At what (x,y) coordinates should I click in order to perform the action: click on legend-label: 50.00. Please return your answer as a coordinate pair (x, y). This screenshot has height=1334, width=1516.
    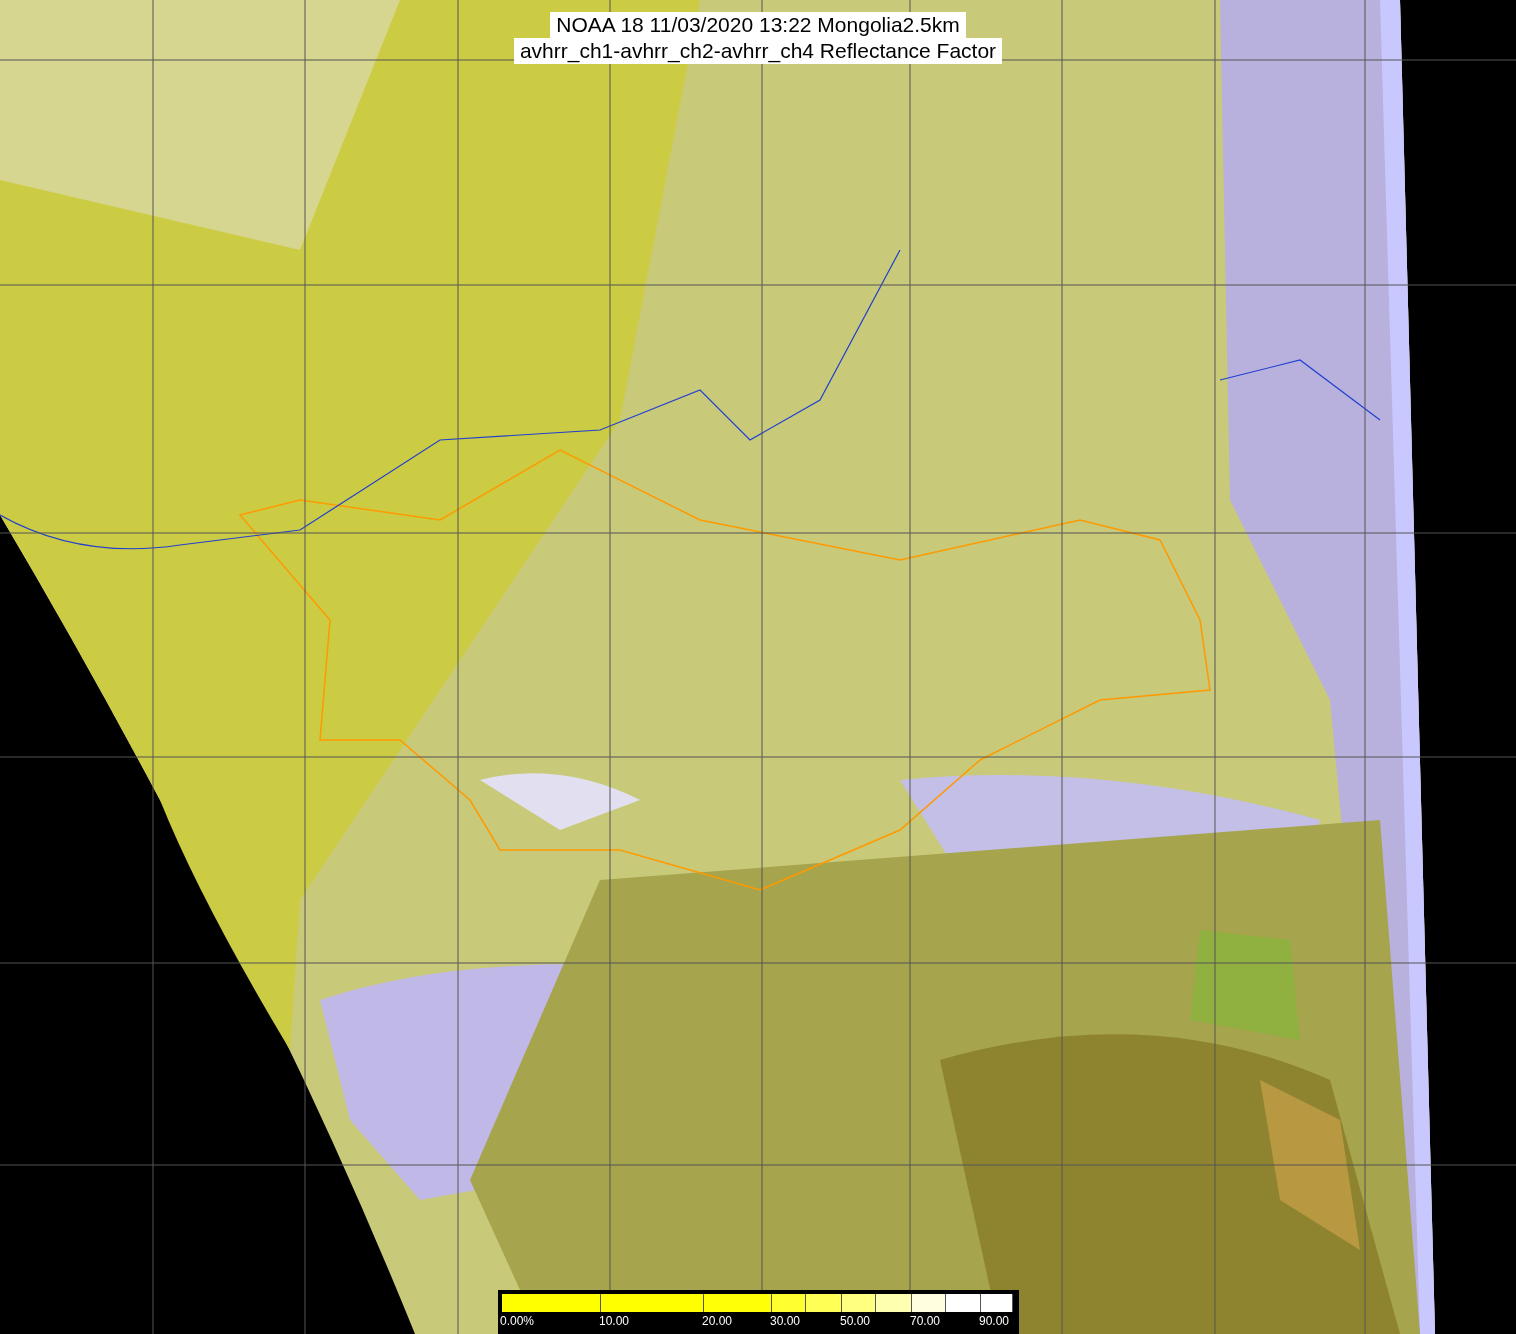
    Looking at the image, I should click on (855, 1321).